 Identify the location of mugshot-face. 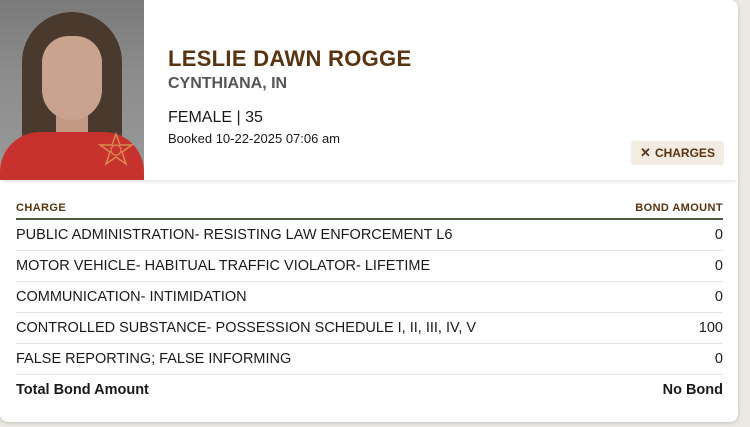
(72, 78).